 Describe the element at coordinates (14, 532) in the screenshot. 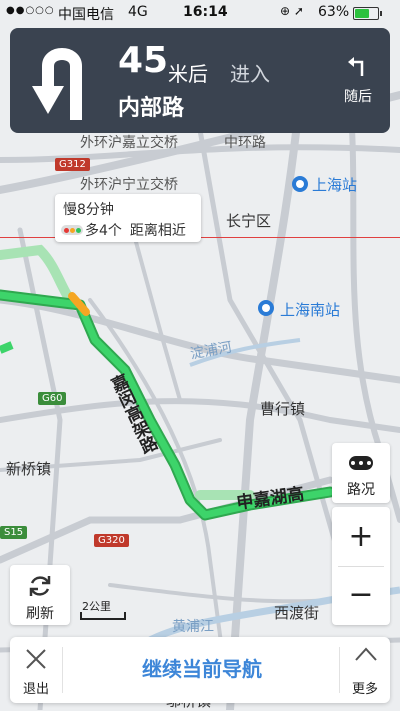

I see `shield-s15: S15` at that location.